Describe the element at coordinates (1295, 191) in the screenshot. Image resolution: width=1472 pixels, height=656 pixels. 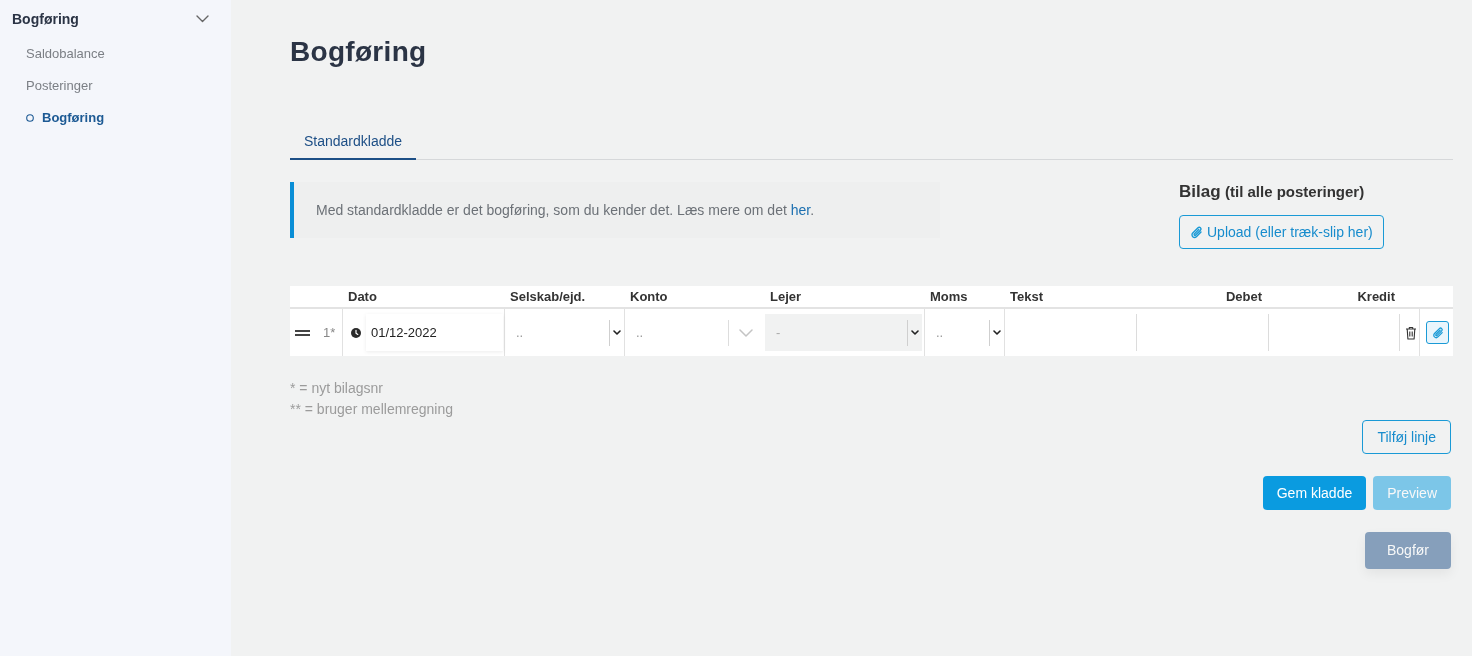
I see `attachments-subtitle: (til alle posteringer)` at that location.